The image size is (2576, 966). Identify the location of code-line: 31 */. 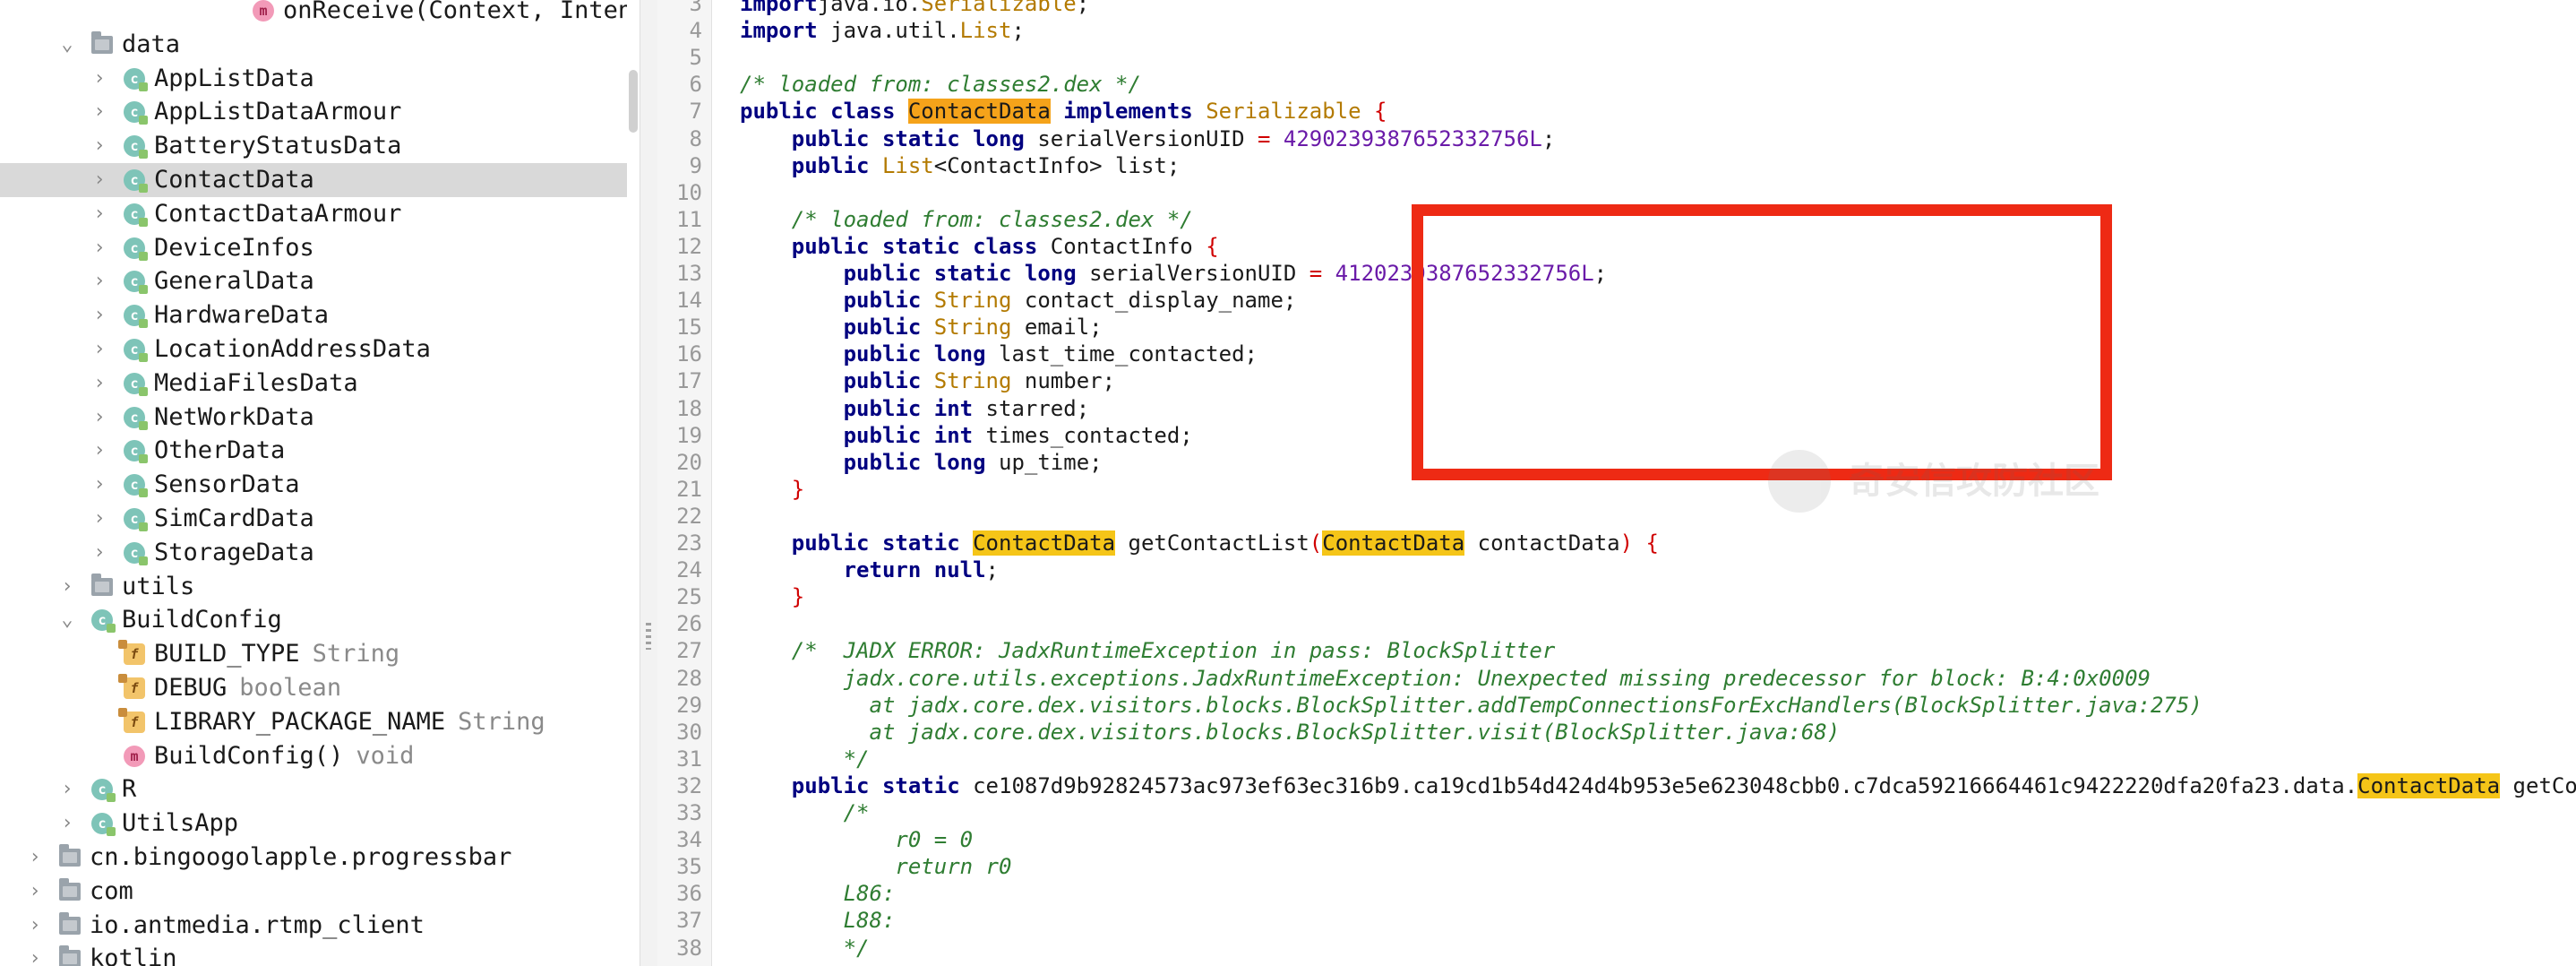
(1616, 759).